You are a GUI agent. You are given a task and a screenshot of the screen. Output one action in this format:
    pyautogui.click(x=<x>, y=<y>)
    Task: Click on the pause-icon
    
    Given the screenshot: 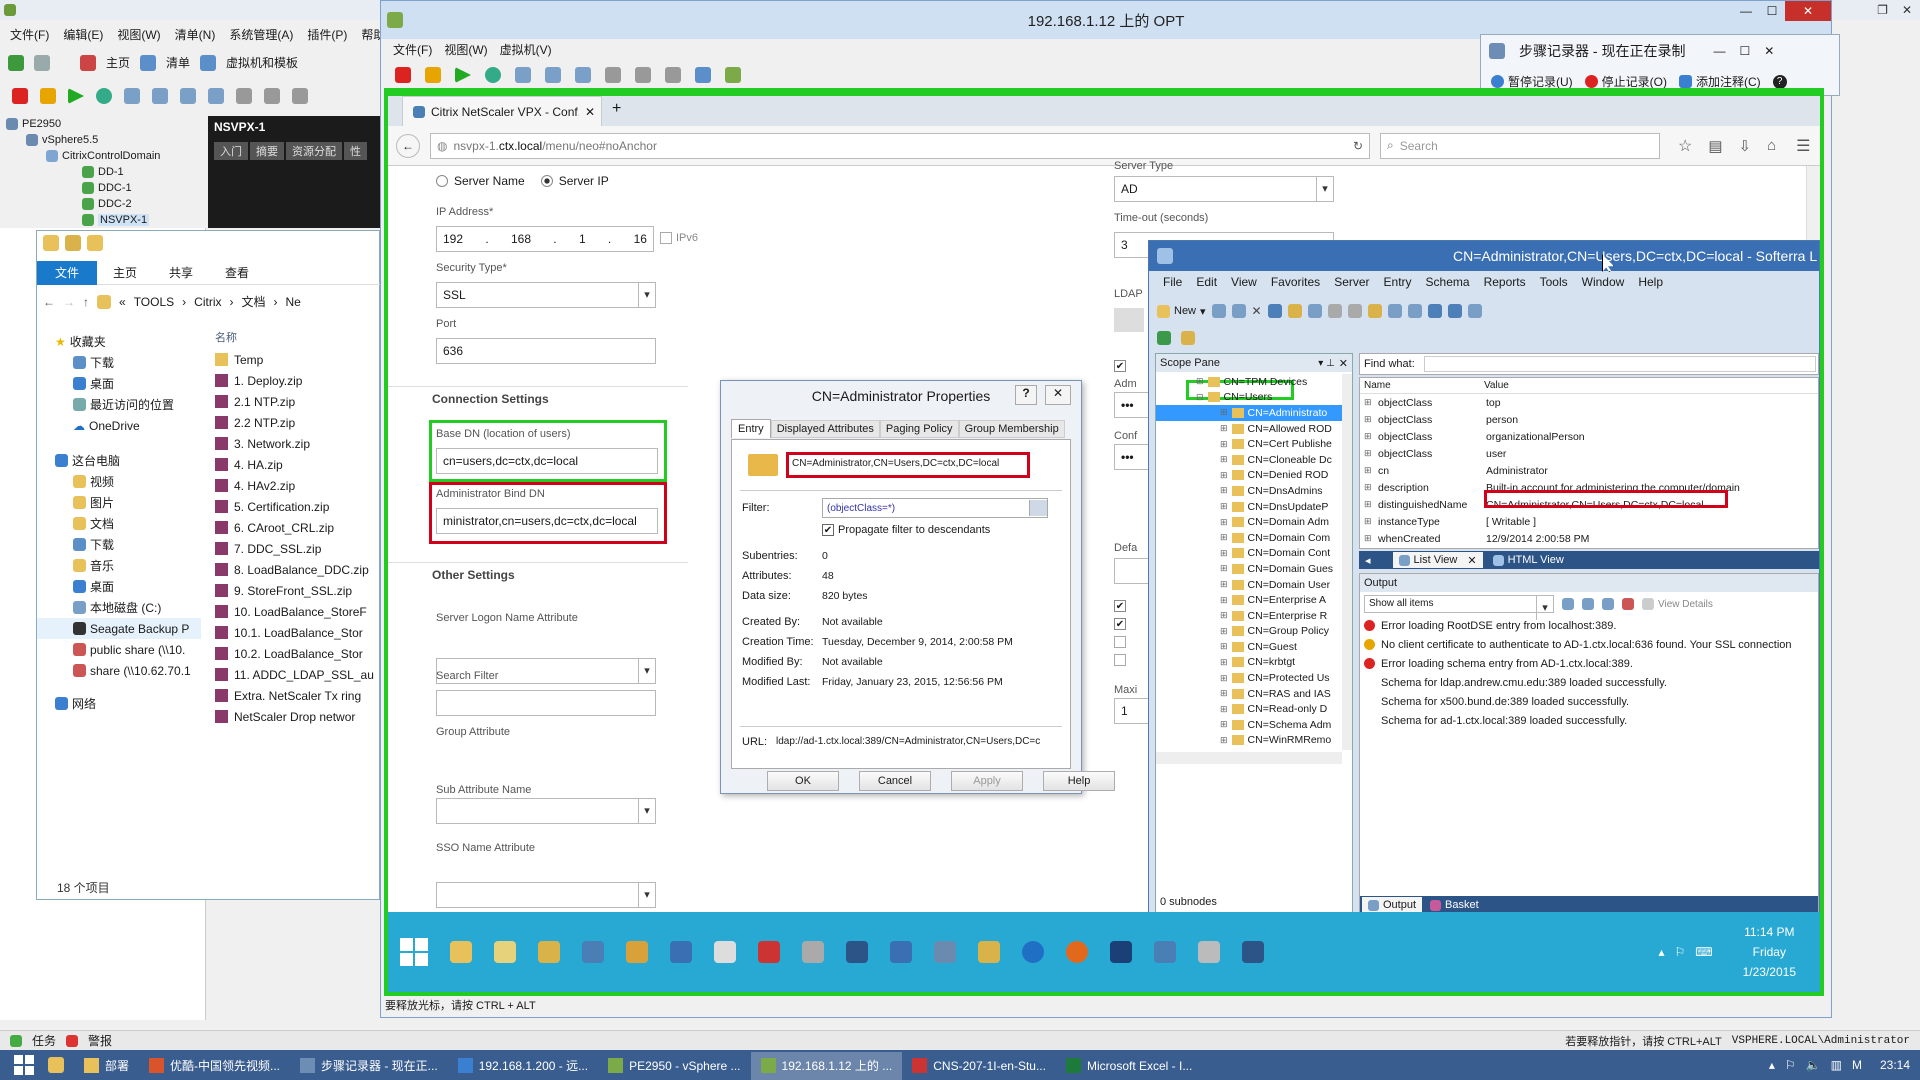 What is the action you would take?
    pyautogui.click(x=48, y=96)
    